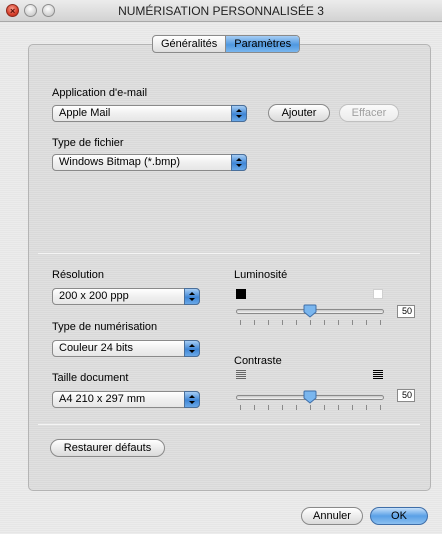 This screenshot has height=534, width=442. I want to click on clear-button: Effacer, so click(369, 113).